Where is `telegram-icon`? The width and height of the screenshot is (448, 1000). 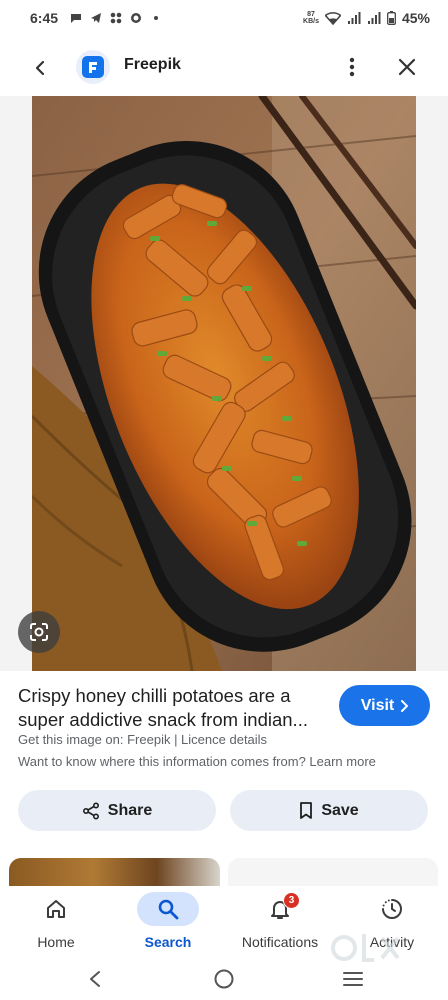 telegram-icon is located at coordinates (96, 18).